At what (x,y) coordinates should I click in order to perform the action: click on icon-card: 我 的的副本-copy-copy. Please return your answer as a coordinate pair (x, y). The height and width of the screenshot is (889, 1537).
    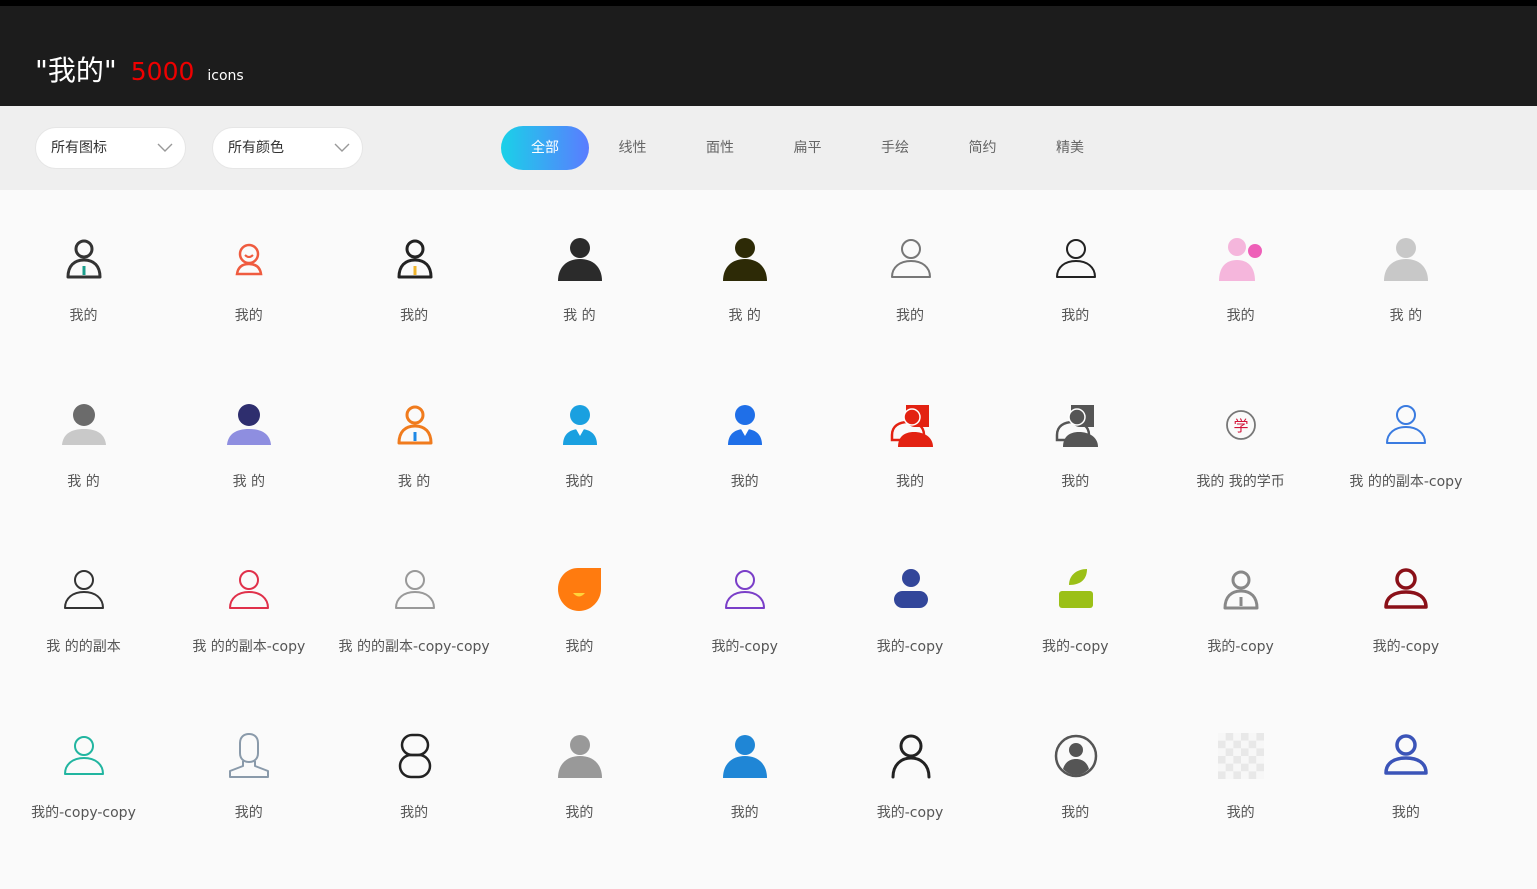
    Looking at the image, I should click on (414, 603).